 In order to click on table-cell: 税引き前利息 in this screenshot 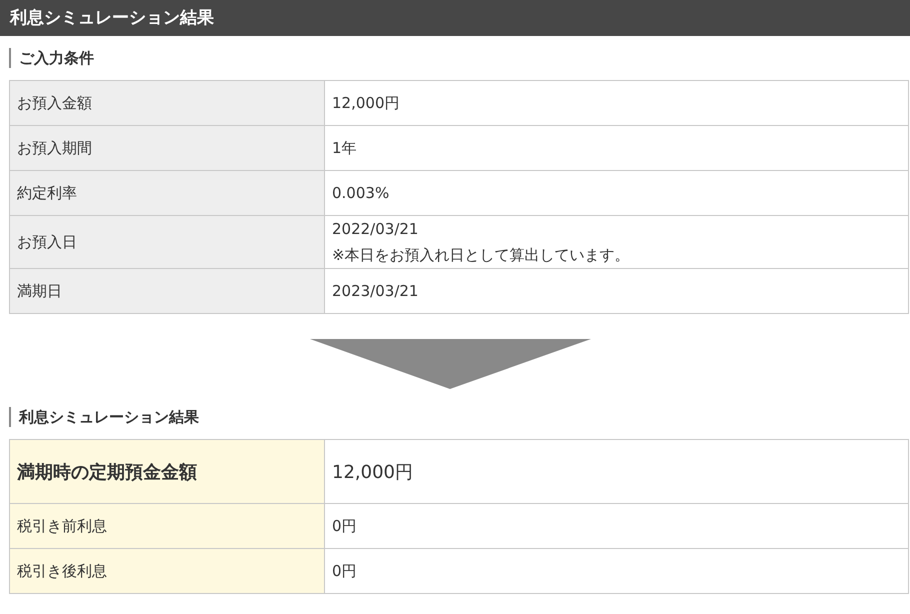, I will do `click(167, 526)`.